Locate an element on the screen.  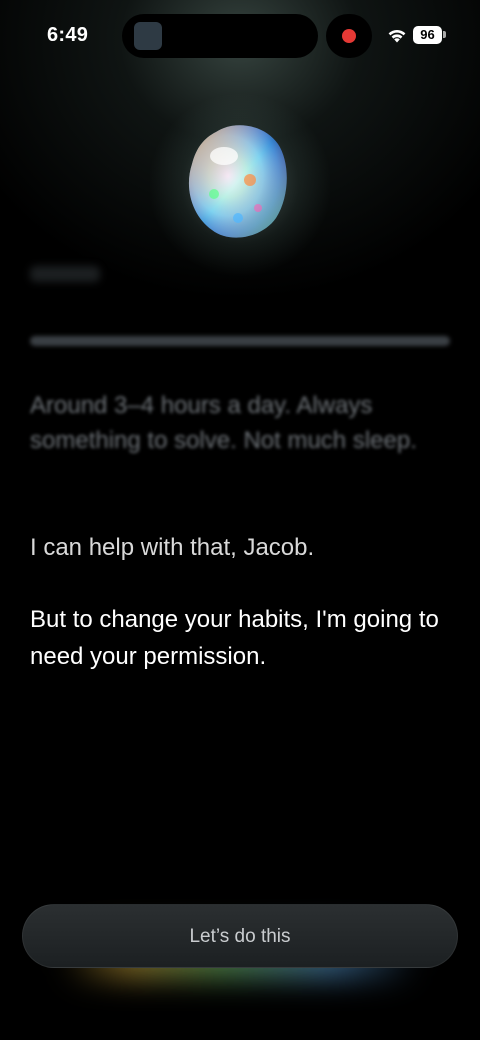
faded-divider is located at coordinates (240, 341).